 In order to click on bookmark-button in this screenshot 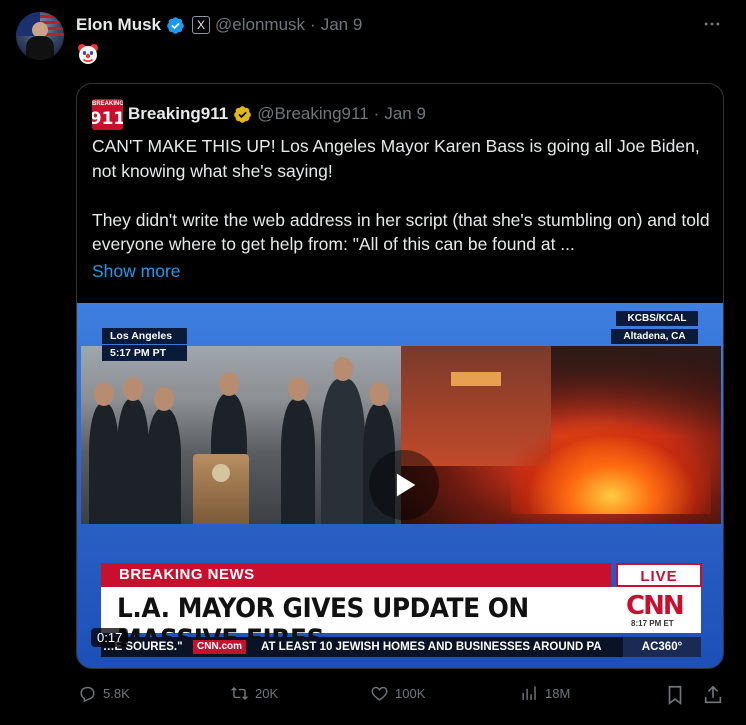, I will do `click(675, 695)`.